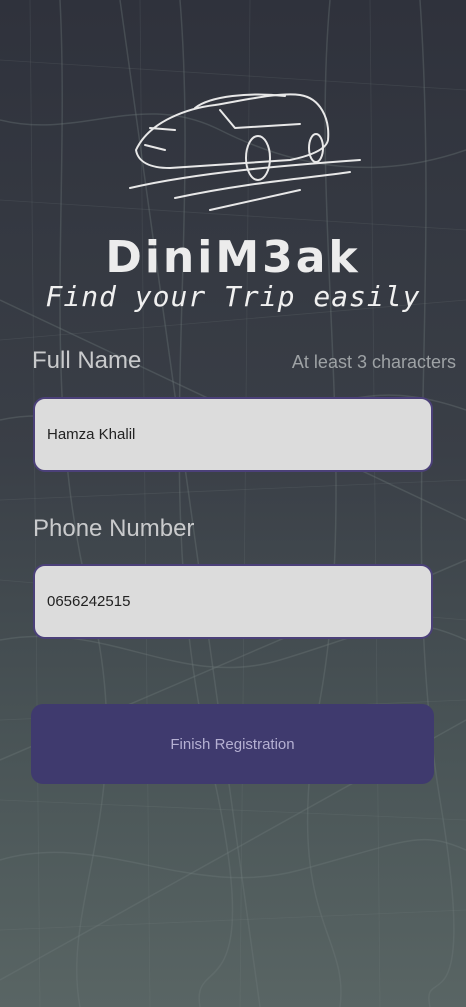 The image size is (466, 1007). What do you see at coordinates (233, 296) in the screenshot?
I see `brand-tagline: Find your Trip easily` at bounding box center [233, 296].